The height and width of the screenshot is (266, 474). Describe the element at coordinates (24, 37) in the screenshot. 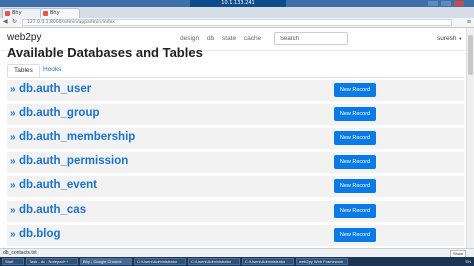

I see `brand-logo: web2py` at that location.